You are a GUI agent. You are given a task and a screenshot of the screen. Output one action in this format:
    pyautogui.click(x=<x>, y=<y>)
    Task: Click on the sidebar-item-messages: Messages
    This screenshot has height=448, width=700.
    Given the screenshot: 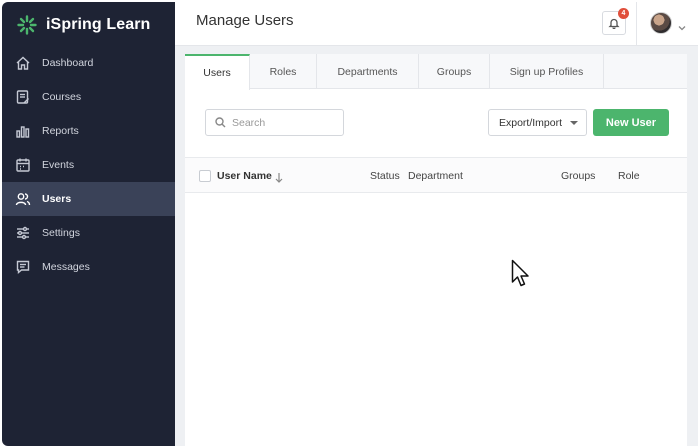 What is the action you would take?
    pyautogui.click(x=88, y=267)
    